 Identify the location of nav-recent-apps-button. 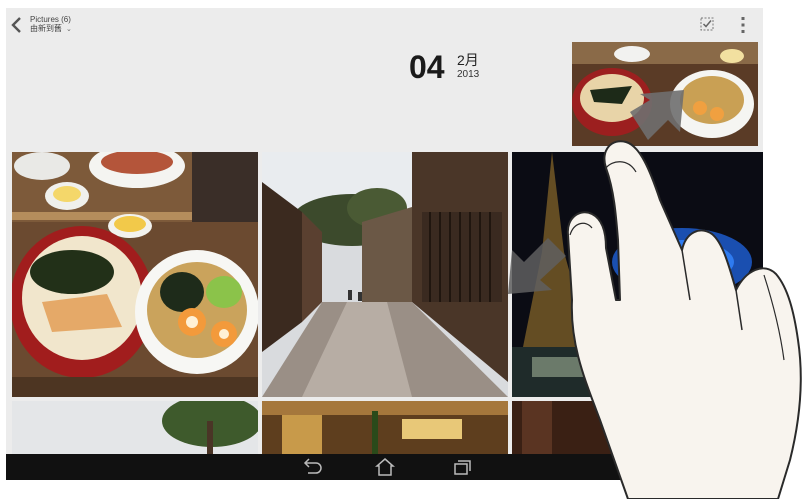
(461, 467).